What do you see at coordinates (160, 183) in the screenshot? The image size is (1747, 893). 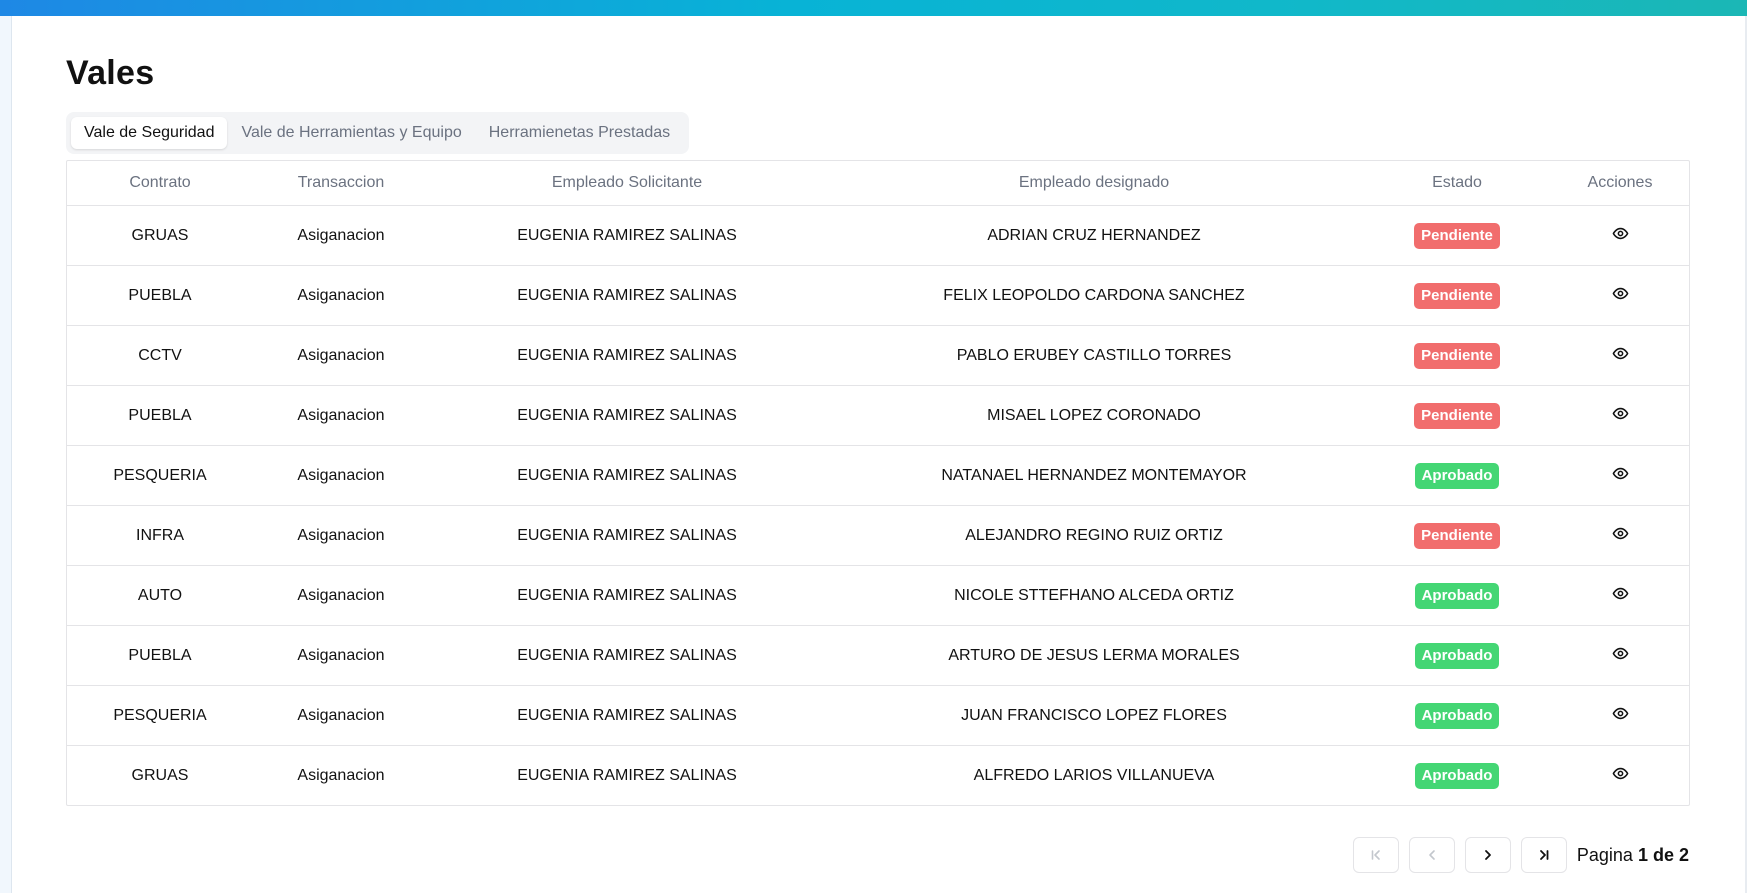 I see `column-header-contrato: Contrato` at bounding box center [160, 183].